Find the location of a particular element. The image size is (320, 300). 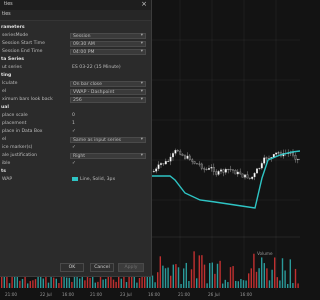

property-row: ut series ES 03-22 (15 Minute) is located at coordinates (75, 68).